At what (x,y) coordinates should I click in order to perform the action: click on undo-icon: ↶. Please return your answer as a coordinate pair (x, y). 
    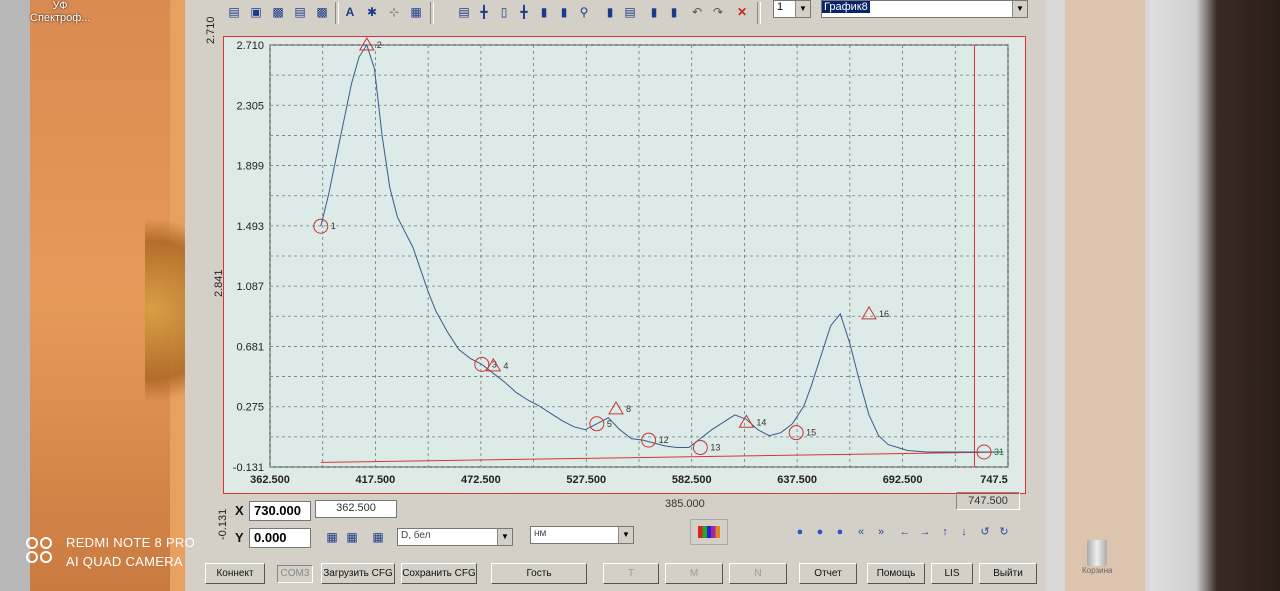
    Looking at the image, I should click on (697, 12).